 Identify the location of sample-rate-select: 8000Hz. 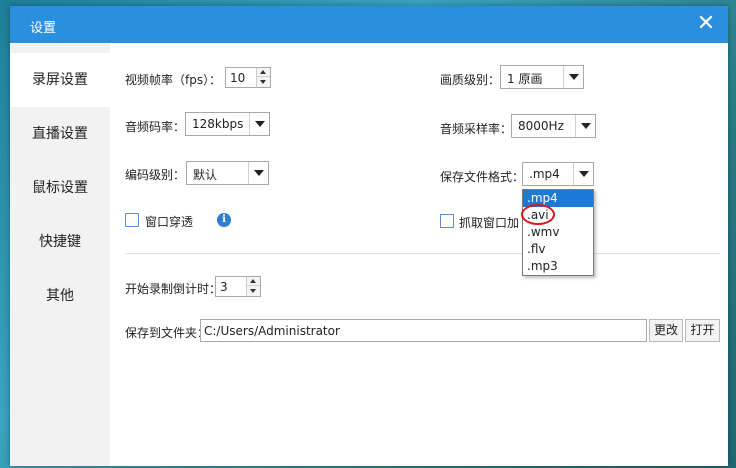
(553, 126).